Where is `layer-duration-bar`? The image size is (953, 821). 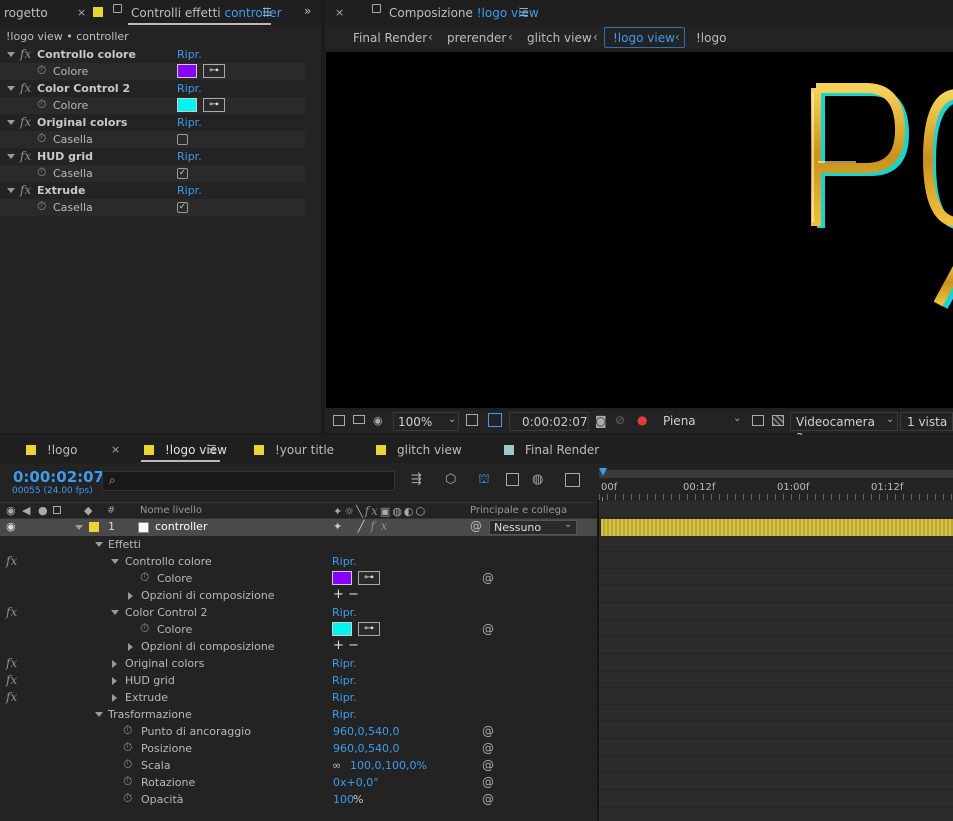
layer-duration-bar is located at coordinates (777, 527).